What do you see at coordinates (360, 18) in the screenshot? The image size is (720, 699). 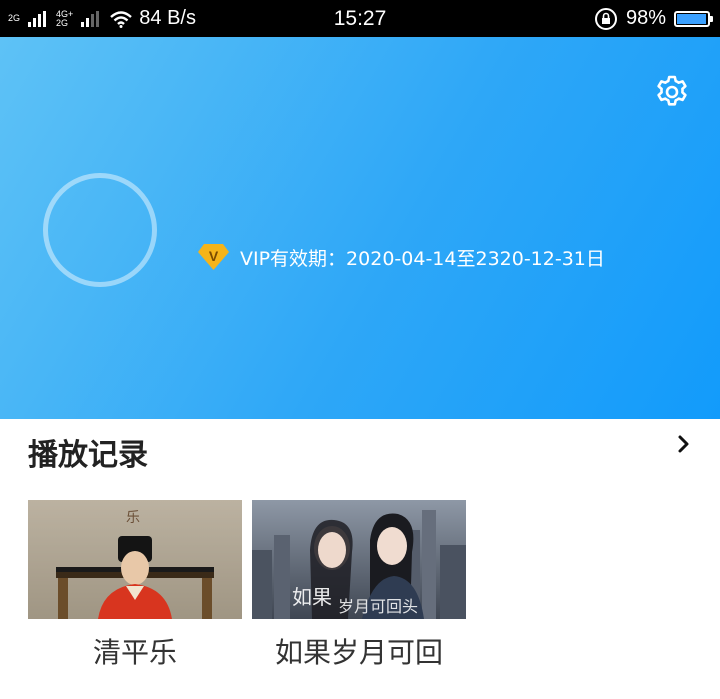 I see `status-bar: 2G 4G+ 2G 84 B/s 15:27 98%` at bounding box center [360, 18].